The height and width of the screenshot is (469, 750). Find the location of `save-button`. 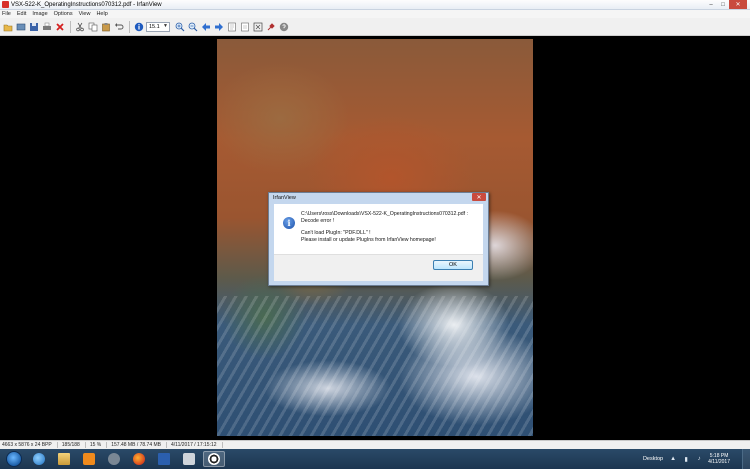

save-button is located at coordinates (33, 26).